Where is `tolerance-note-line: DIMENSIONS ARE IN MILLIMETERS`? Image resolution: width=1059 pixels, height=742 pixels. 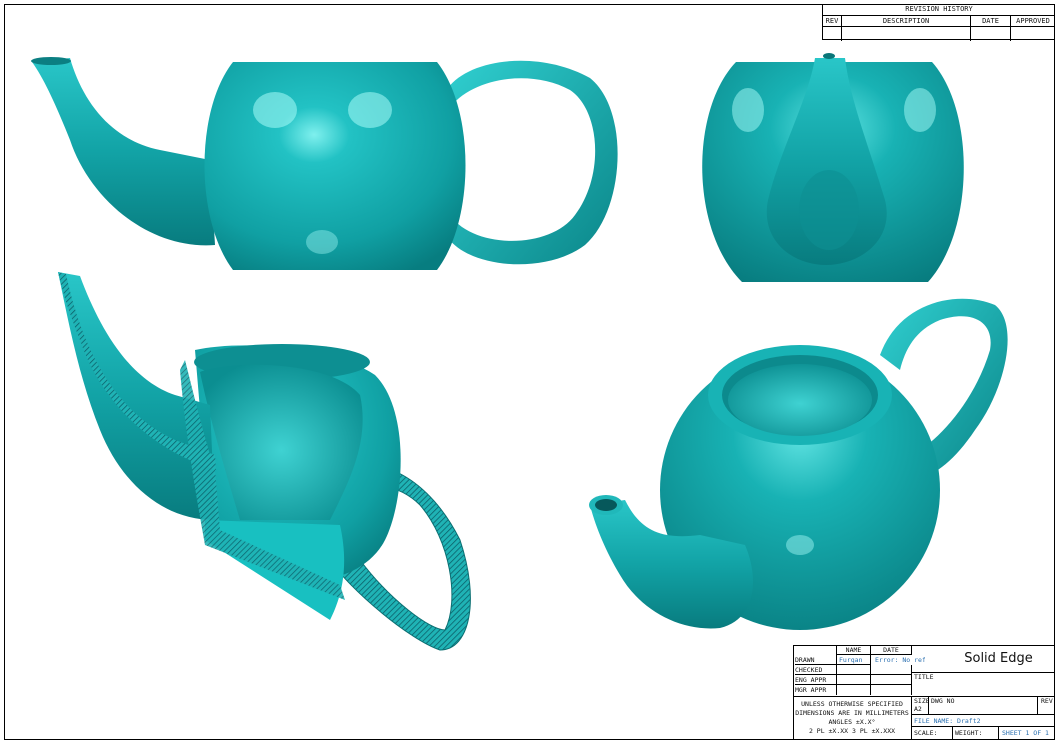 tolerance-note-line: DIMENSIONS ARE IN MILLIMETERS is located at coordinates (852, 713).